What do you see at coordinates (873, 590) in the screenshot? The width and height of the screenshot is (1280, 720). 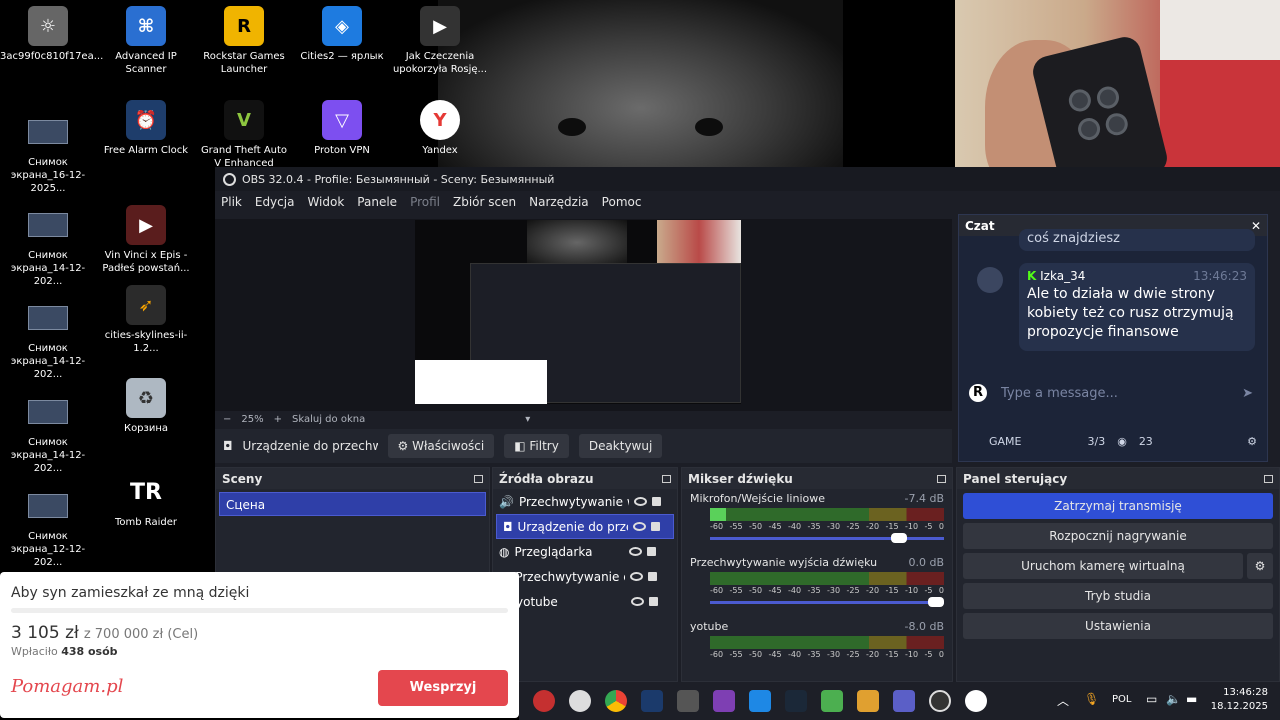 I see `tick-label: -20` at bounding box center [873, 590].